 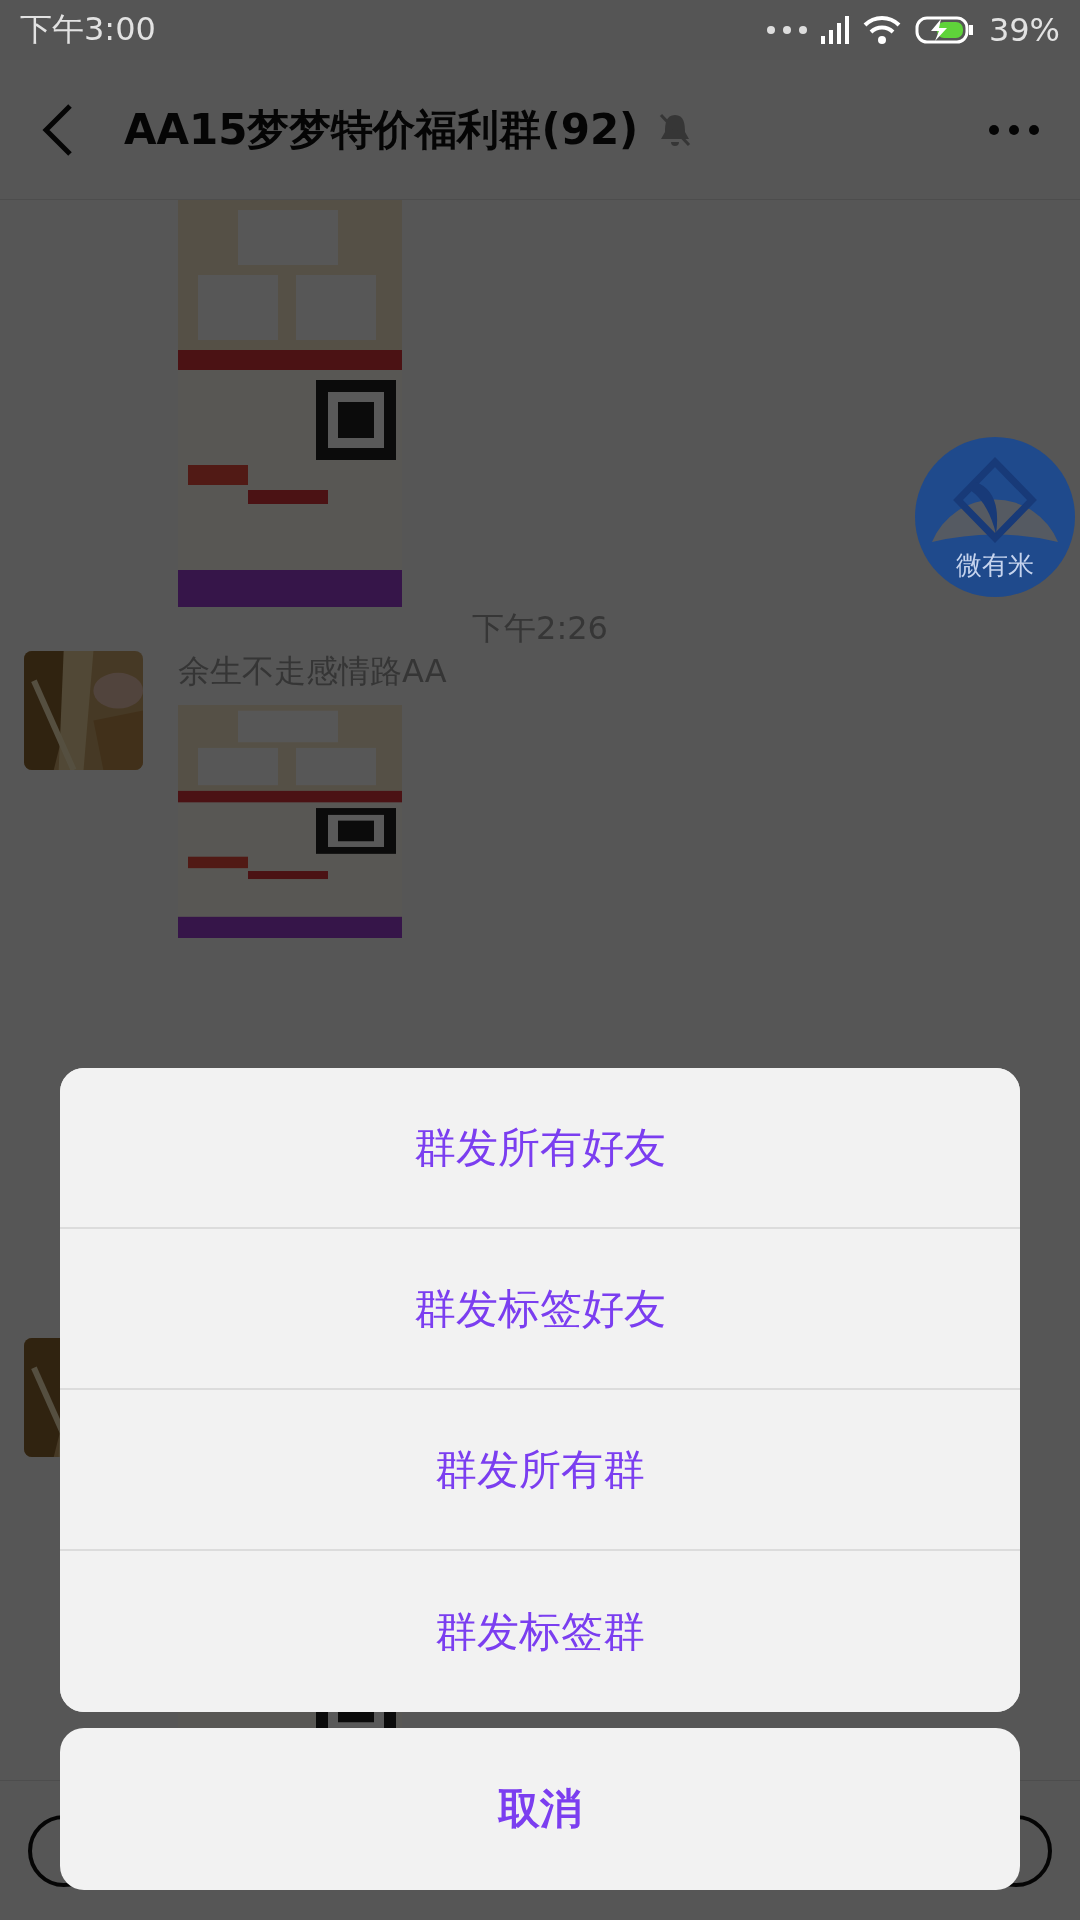 I want to click on more-icon, so click(x=1014, y=129).